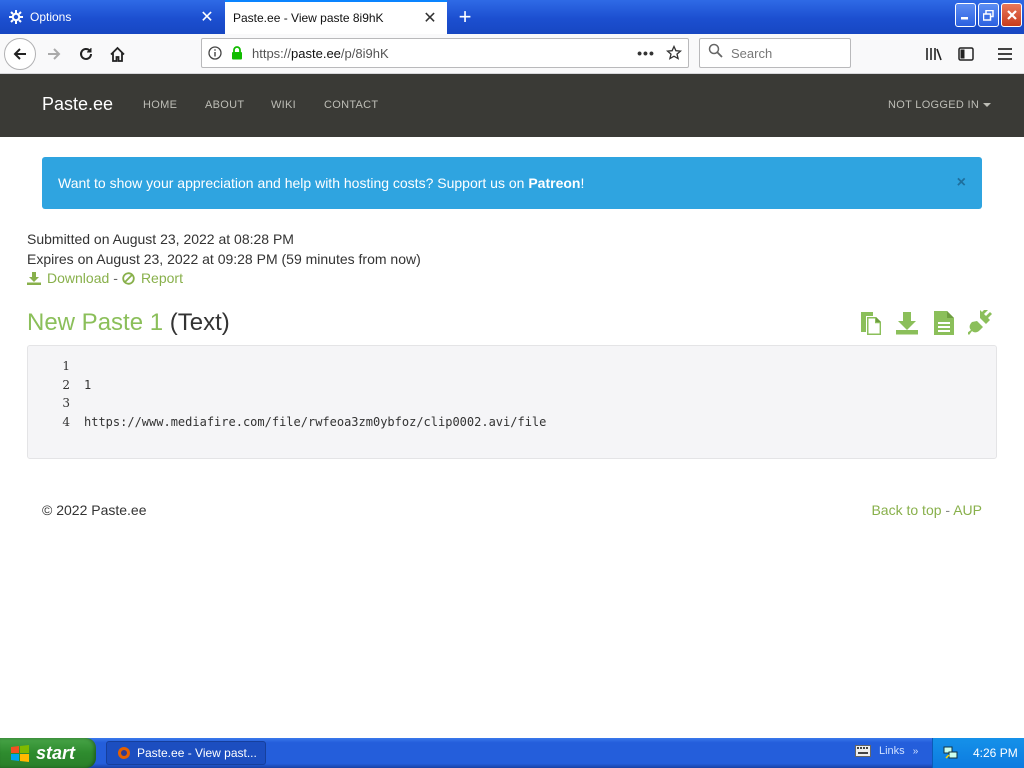 The width and height of the screenshot is (1024, 768). I want to click on document-icon, so click(944, 323).